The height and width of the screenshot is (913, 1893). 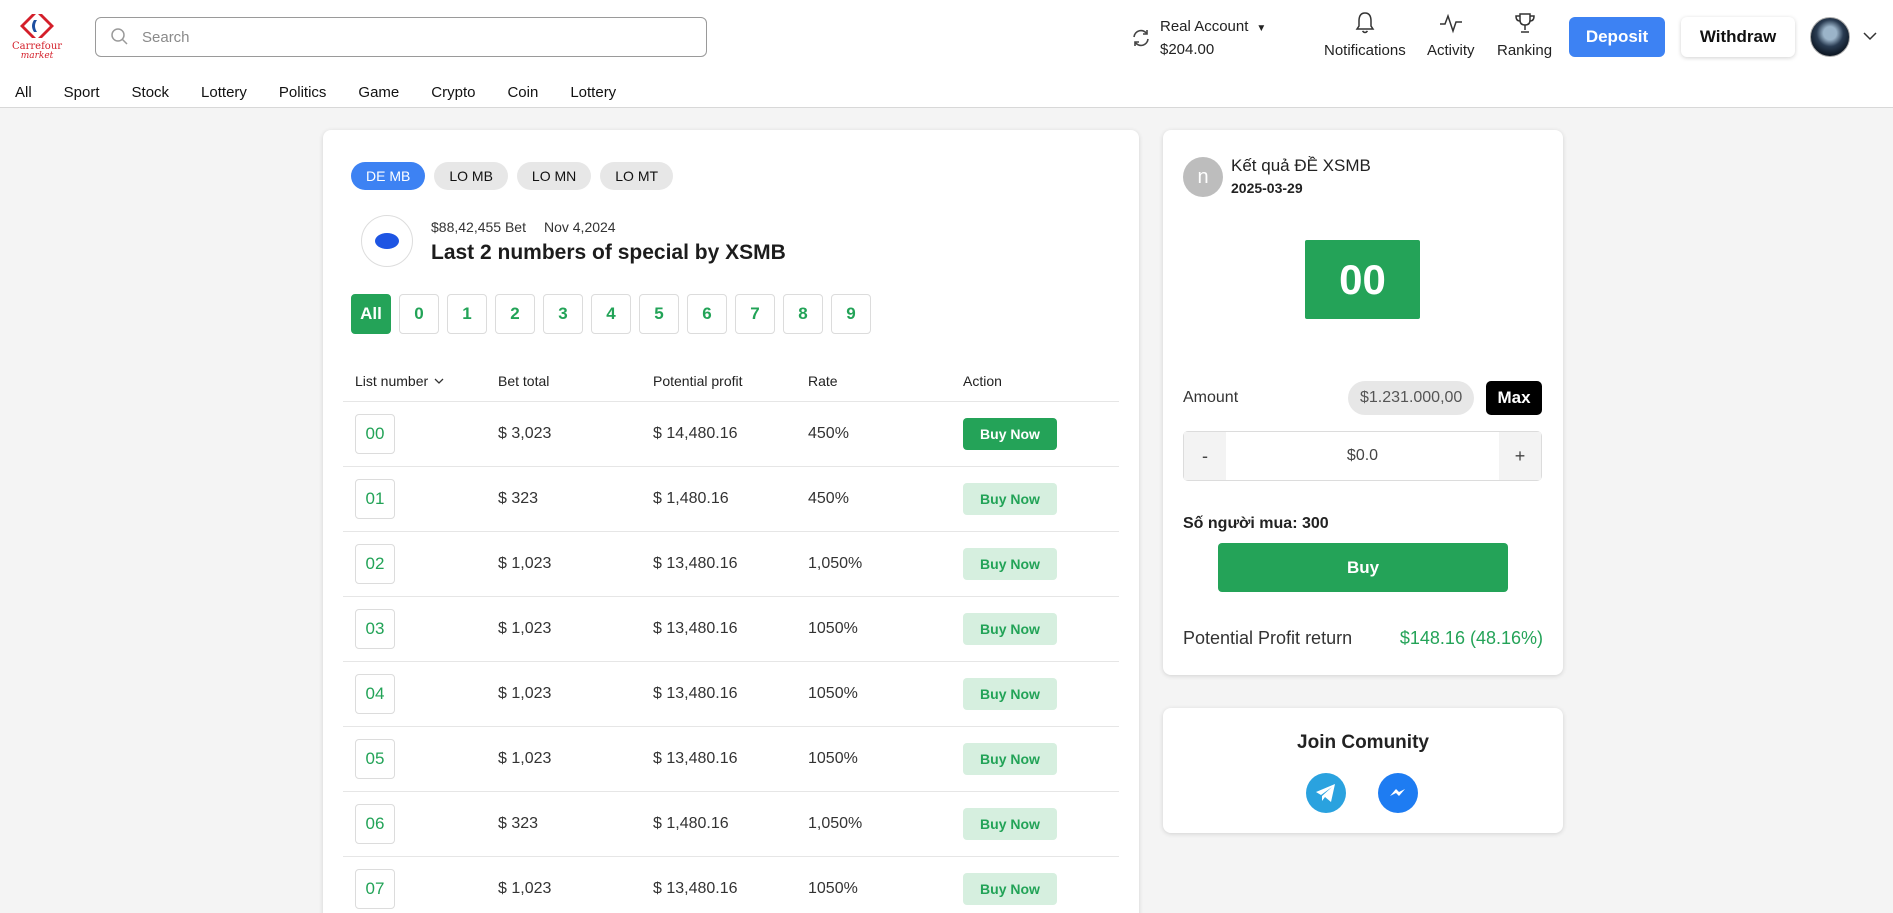 What do you see at coordinates (467, 314) in the screenshot?
I see `filter-1: 1` at bounding box center [467, 314].